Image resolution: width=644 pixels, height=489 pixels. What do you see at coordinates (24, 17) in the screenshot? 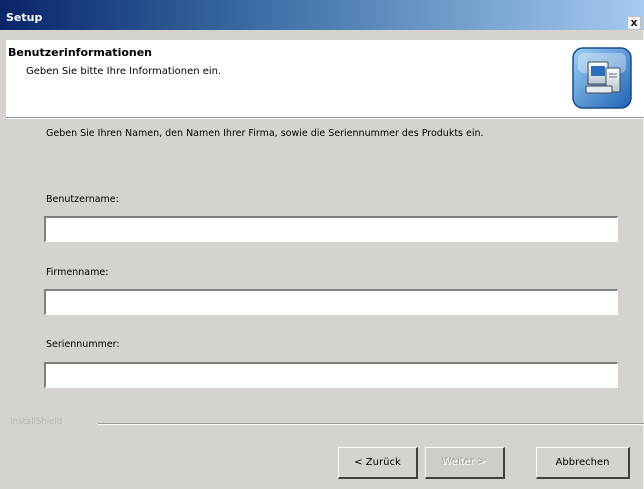
I see `window-title: Setup` at bounding box center [24, 17].